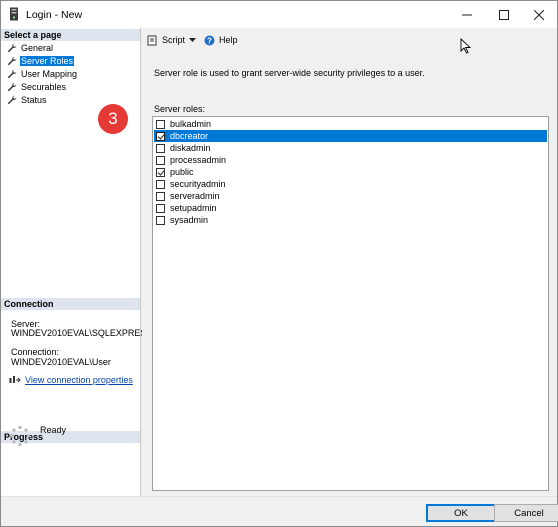  I want to click on role-row-dbcreator: dbcreator, so click(350, 136).